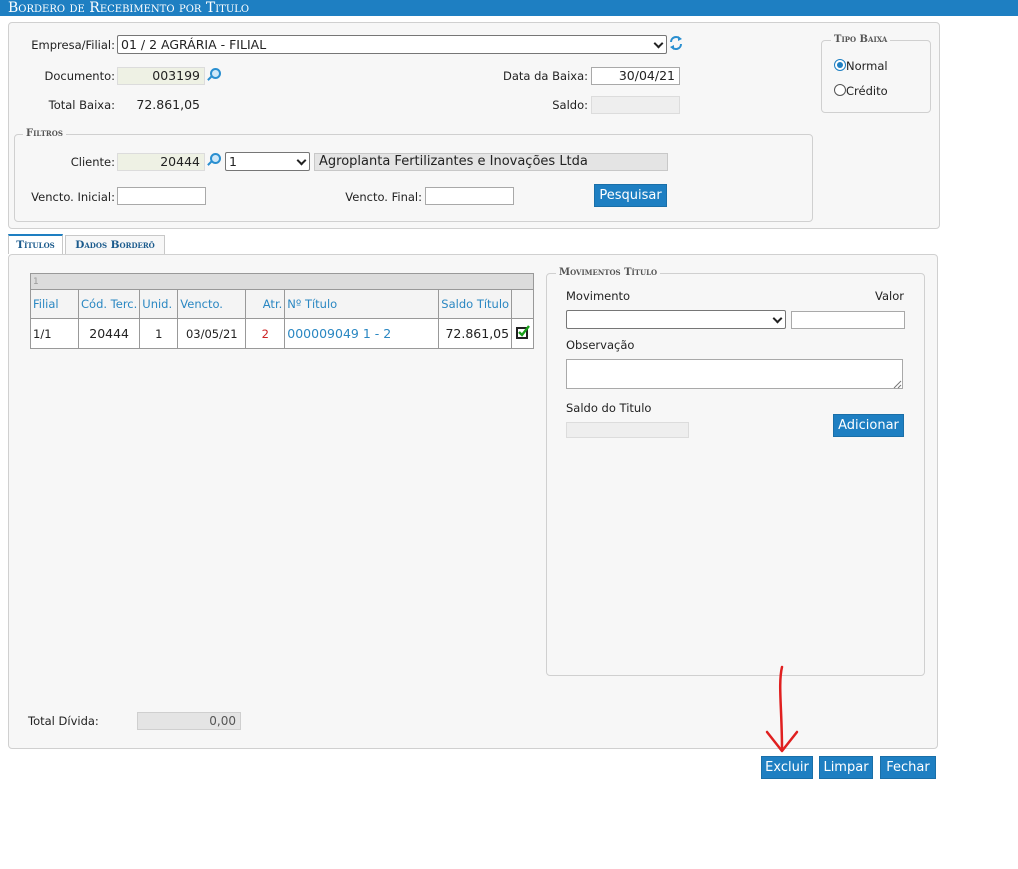 Image resolution: width=1018 pixels, height=869 pixels. Describe the element at coordinates (212, 304) in the screenshot. I see `col-vencto: Vencto.` at that location.